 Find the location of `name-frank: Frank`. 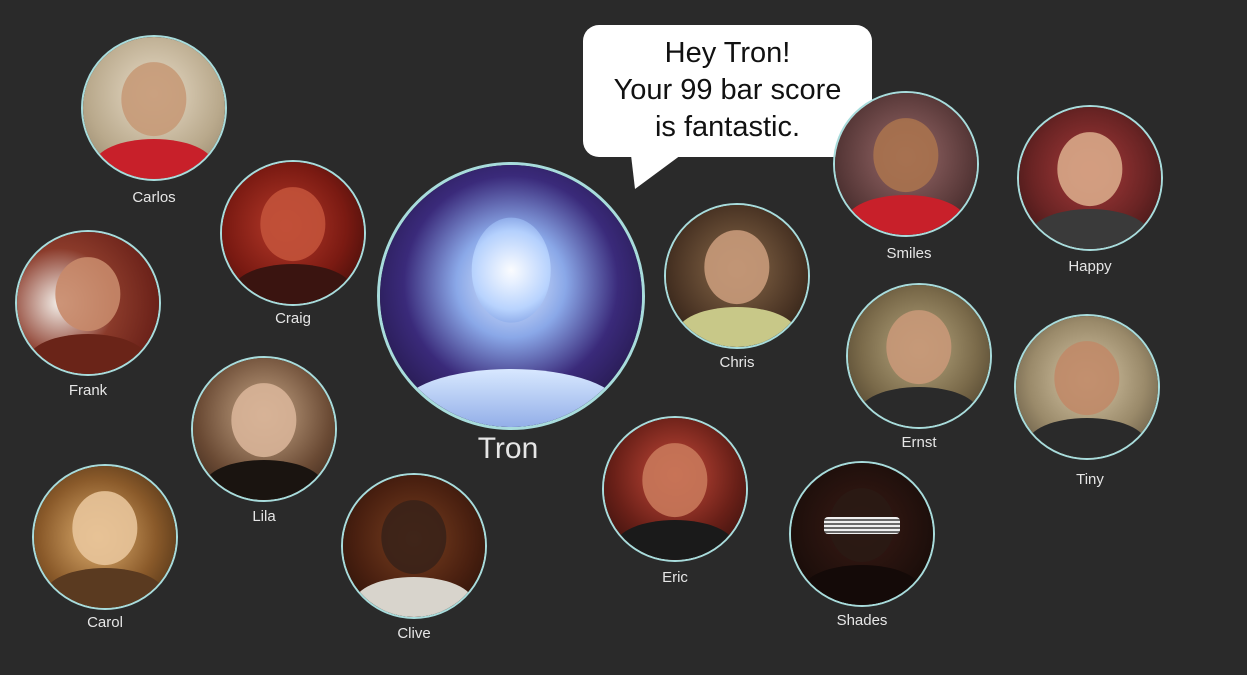

name-frank: Frank is located at coordinates (88, 390).